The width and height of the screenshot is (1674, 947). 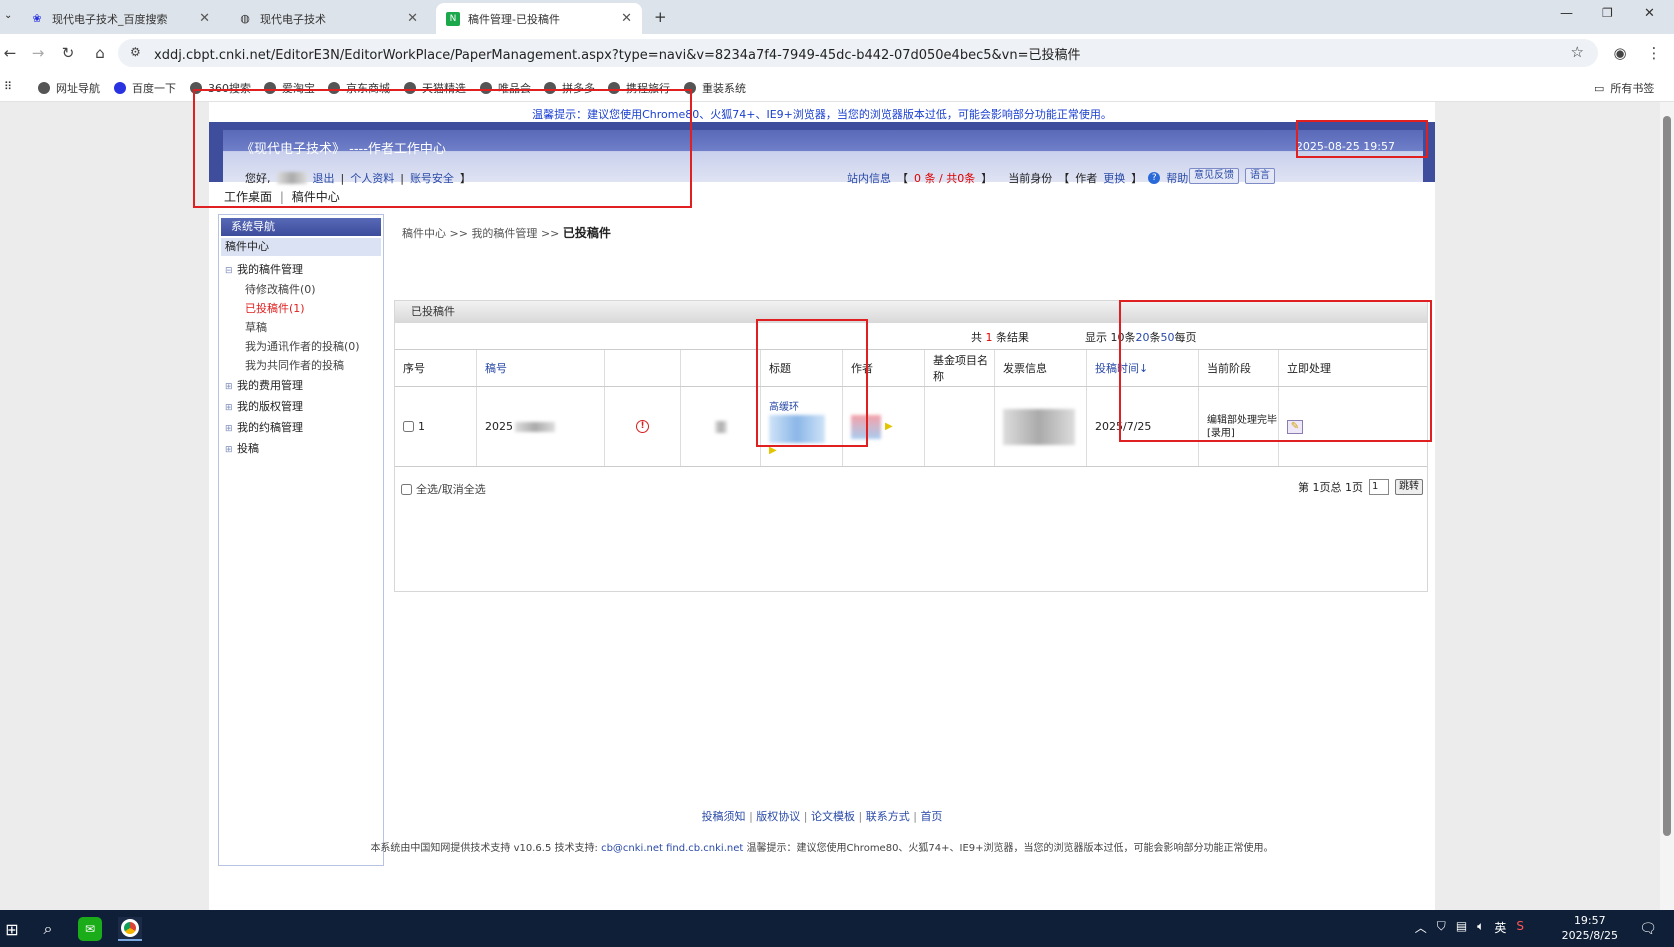 What do you see at coordinates (120, 18) in the screenshot?
I see `tab-baidu: ❀ 现代电子技术_百度搜索 ✕` at bounding box center [120, 18].